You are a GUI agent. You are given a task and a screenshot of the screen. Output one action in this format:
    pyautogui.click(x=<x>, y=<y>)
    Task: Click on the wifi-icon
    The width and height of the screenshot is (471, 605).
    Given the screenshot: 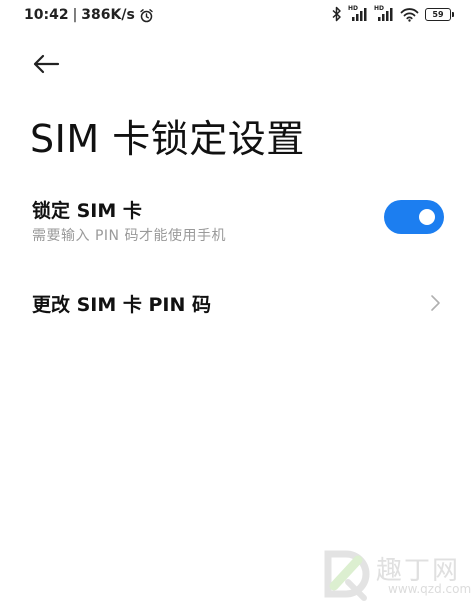 What is the action you would take?
    pyautogui.click(x=409, y=14)
    